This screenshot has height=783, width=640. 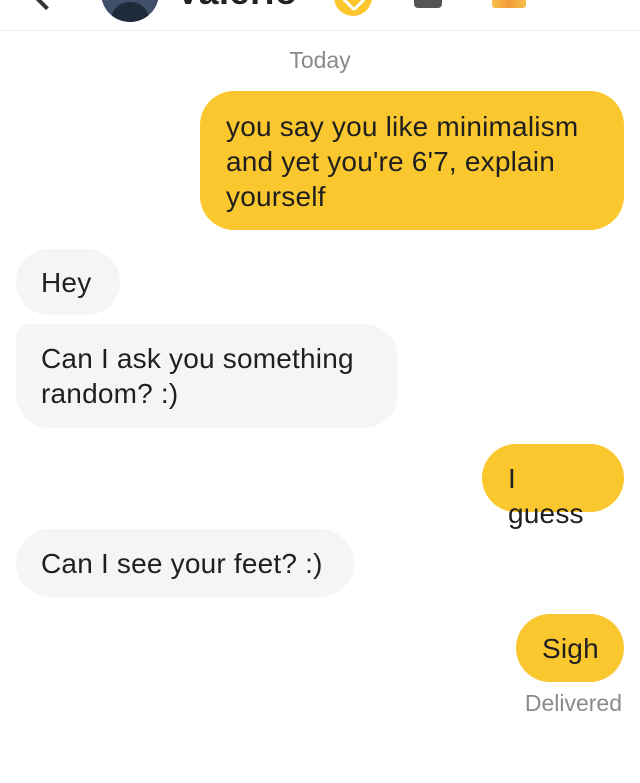 What do you see at coordinates (207, 376) in the screenshot?
I see `message-bubble-received: Can I ask you something random? :)` at bounding box center [207, 376].